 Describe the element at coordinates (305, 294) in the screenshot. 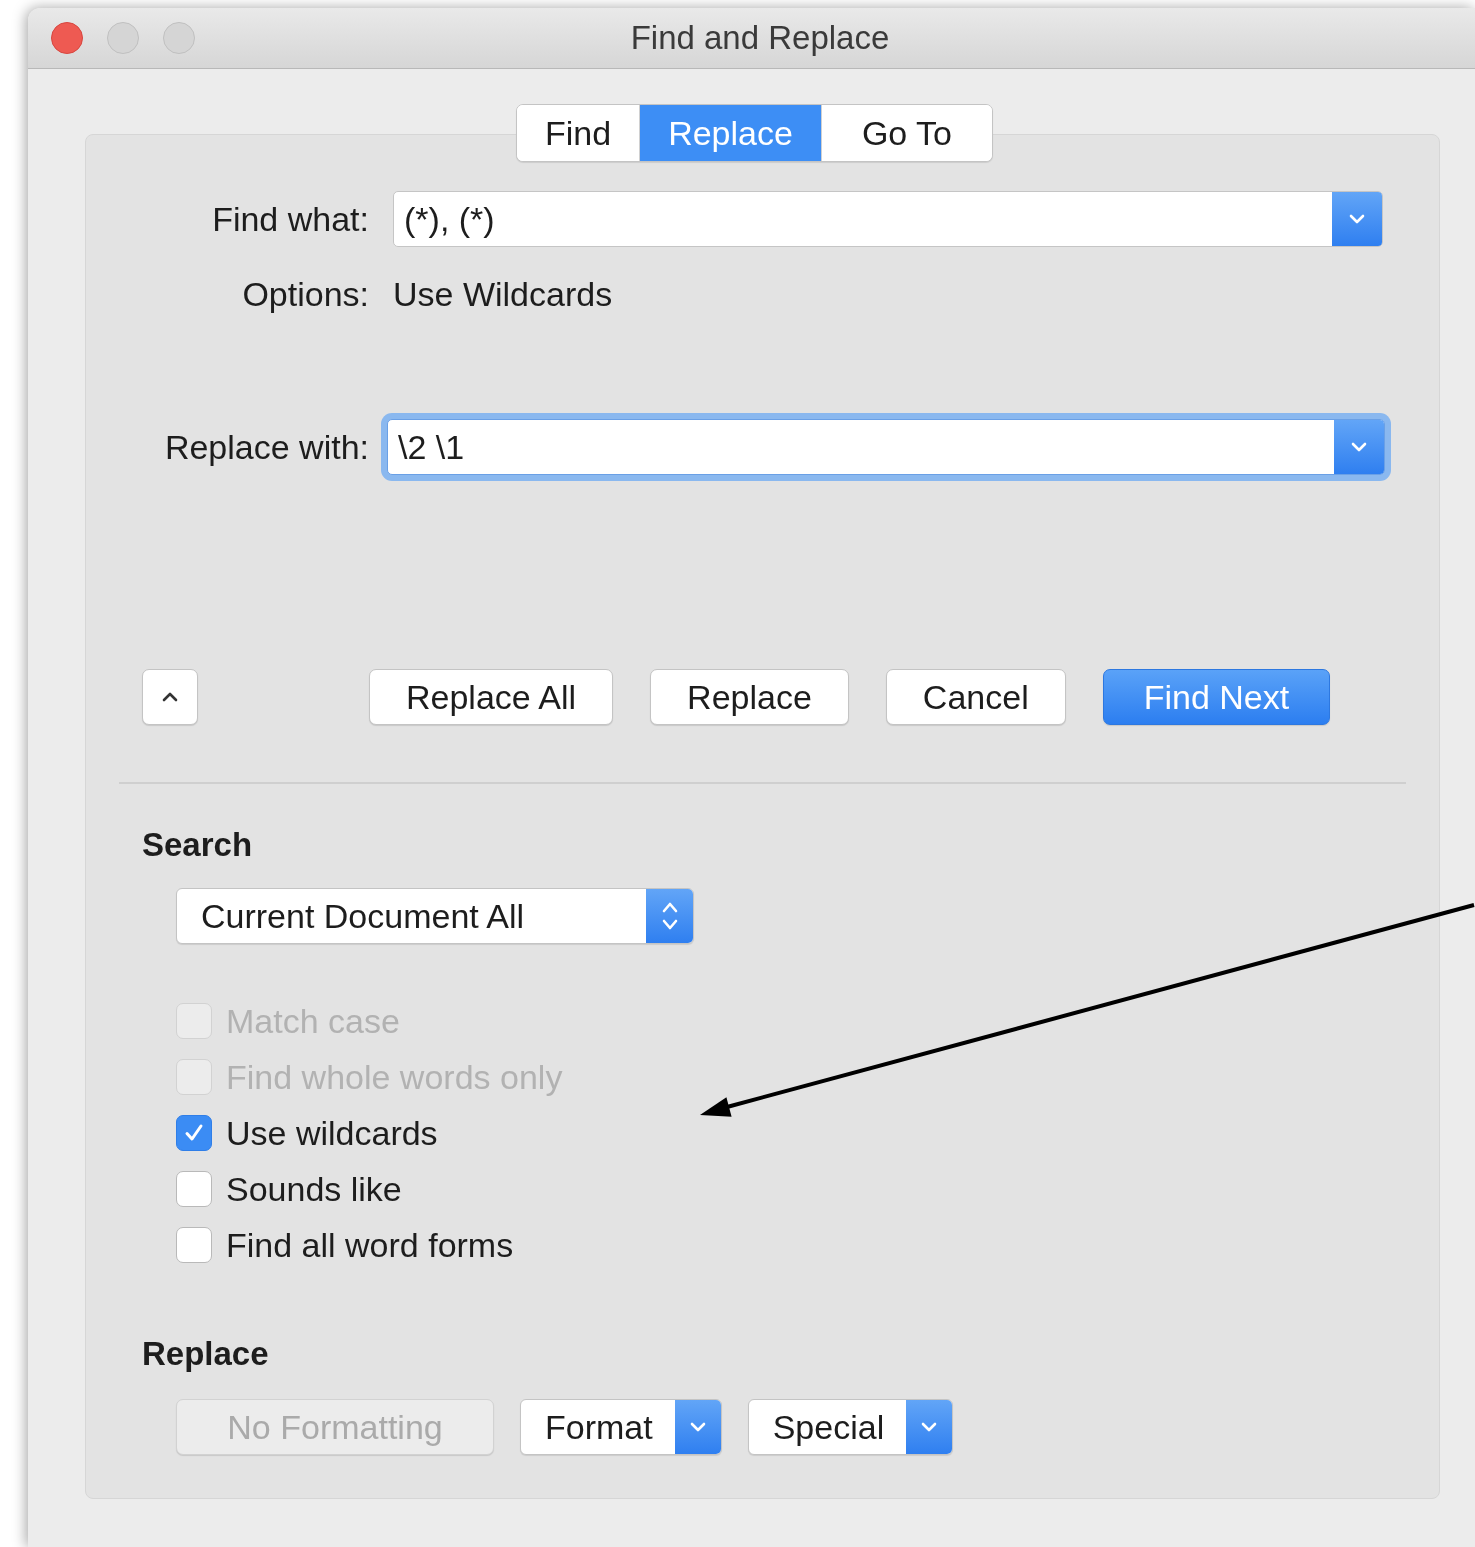

I see `field-label: Options:` at that location.